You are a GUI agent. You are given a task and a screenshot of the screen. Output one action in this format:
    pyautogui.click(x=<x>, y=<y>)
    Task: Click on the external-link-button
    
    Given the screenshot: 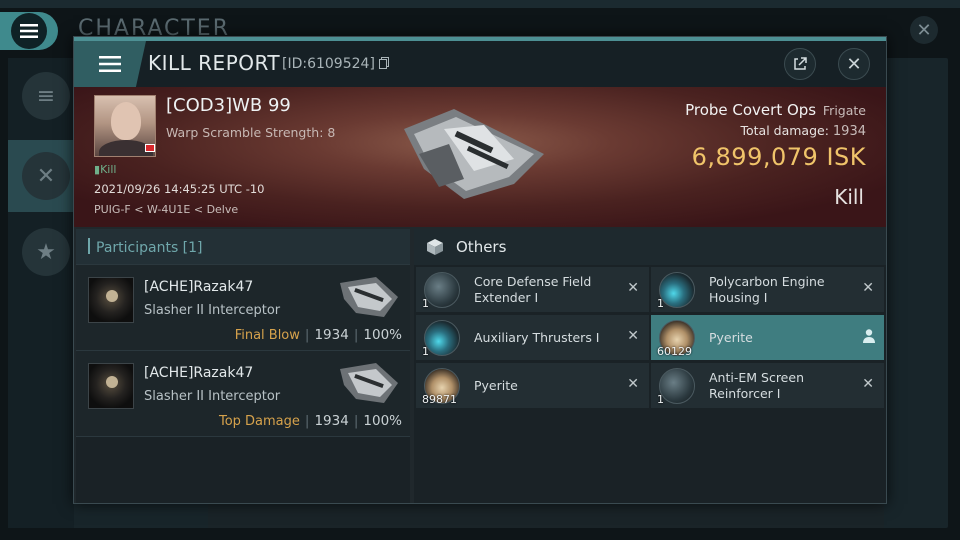 What is the action you would take?
    pyautogui.click(x=800, y=64)
    